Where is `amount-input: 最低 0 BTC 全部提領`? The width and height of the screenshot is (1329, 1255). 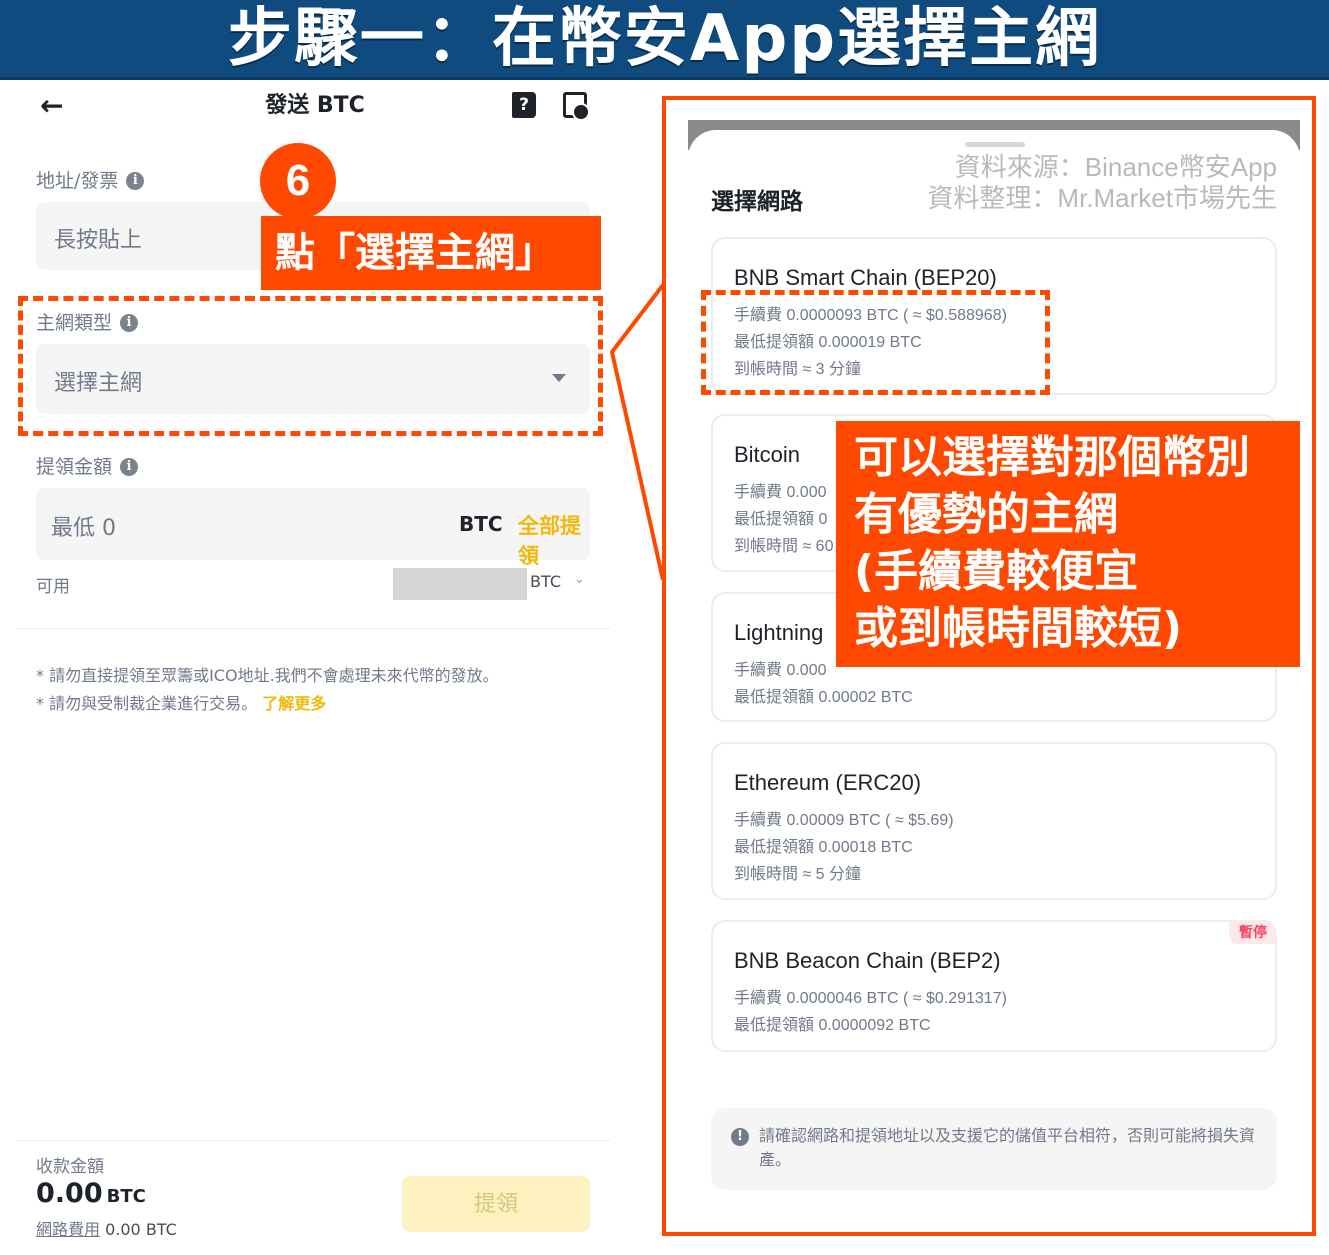 amount-input: 最低 0 BTC 全部提領 is located at coordinates (313, 528).